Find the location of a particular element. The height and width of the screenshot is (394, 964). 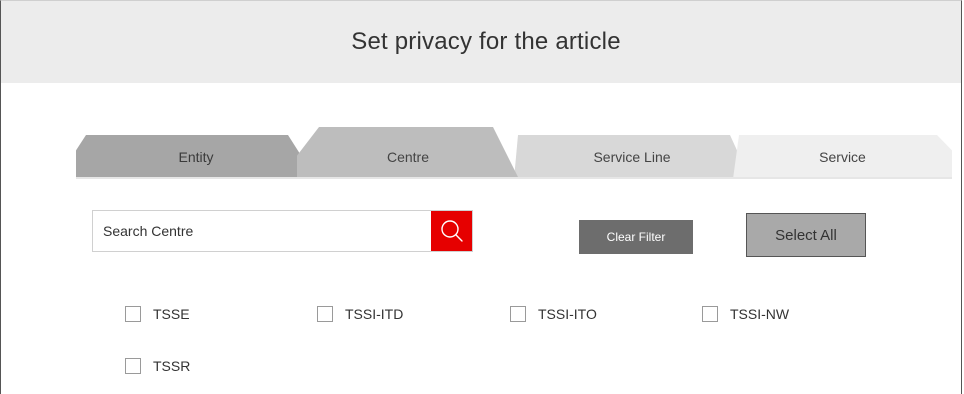

tab-entity-label: Entity is located at coordinates (196, 157).